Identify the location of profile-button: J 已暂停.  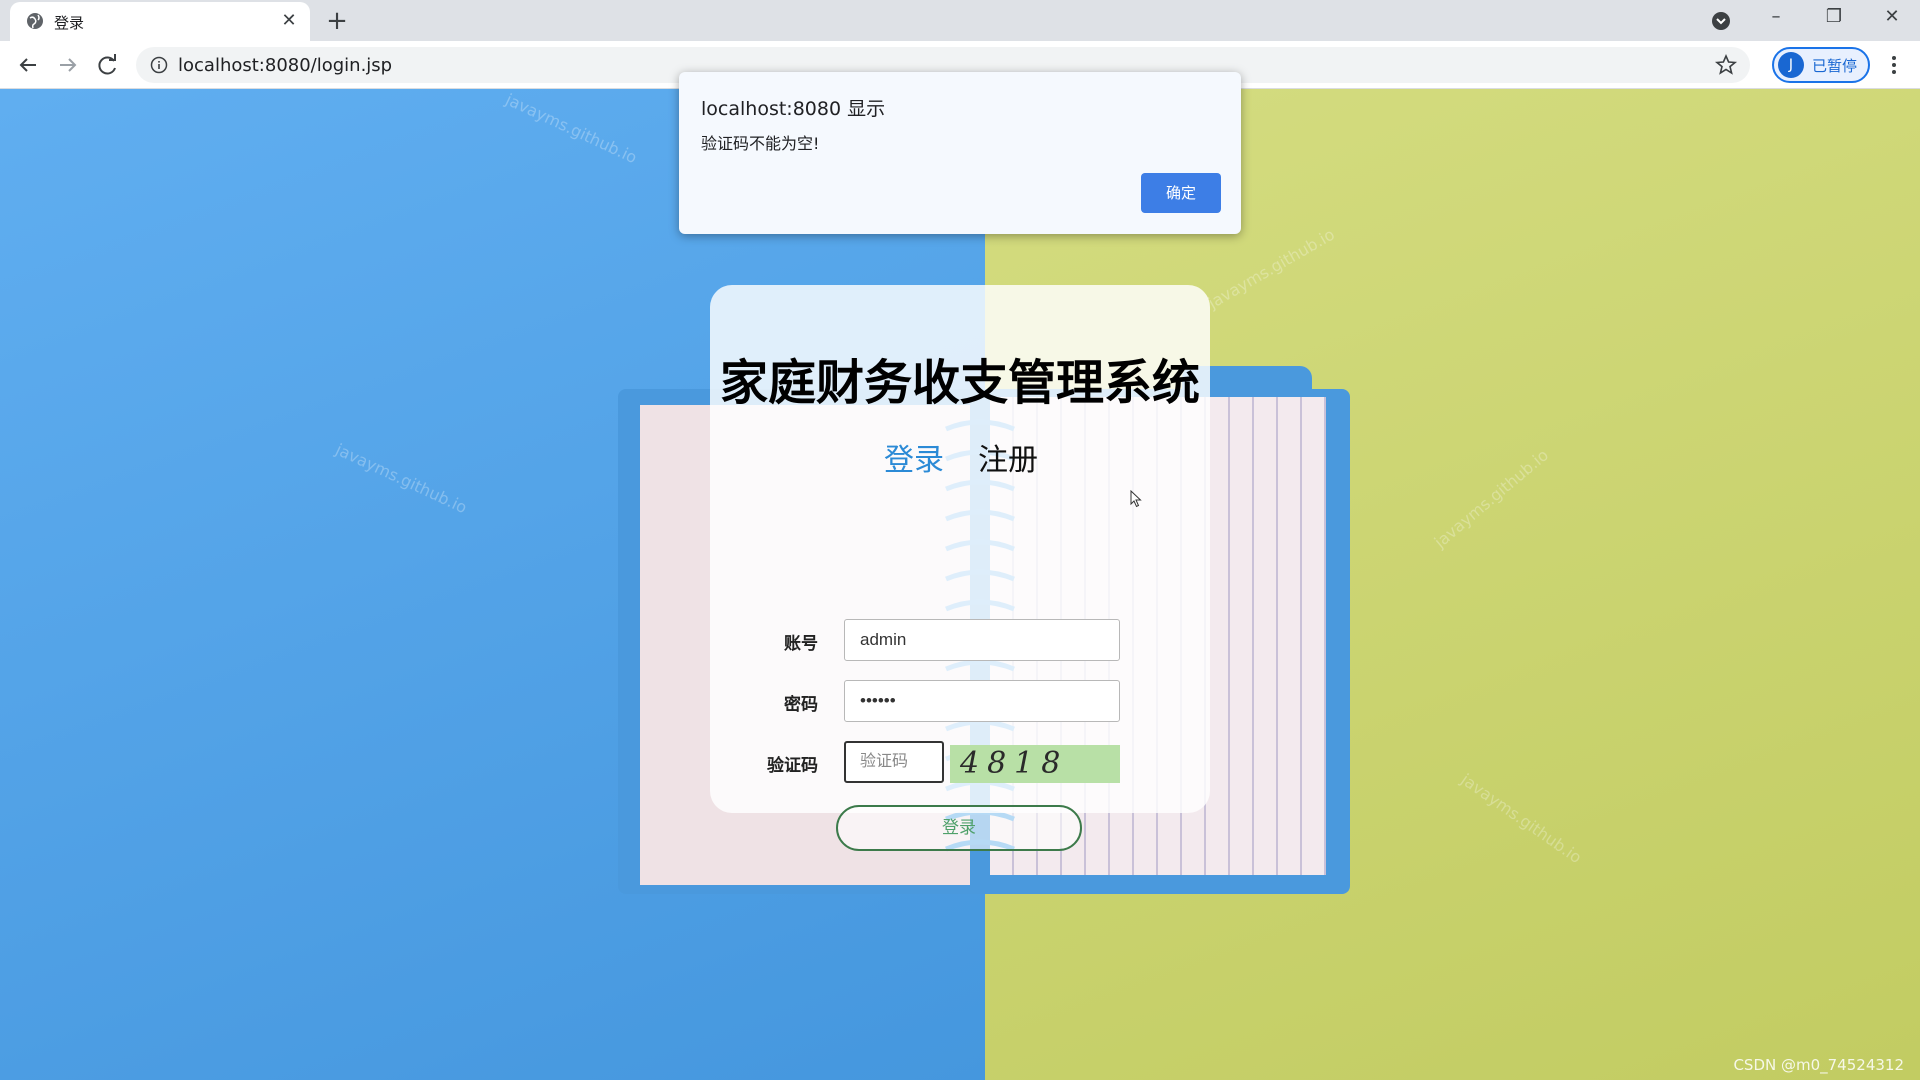
(1821, 65).